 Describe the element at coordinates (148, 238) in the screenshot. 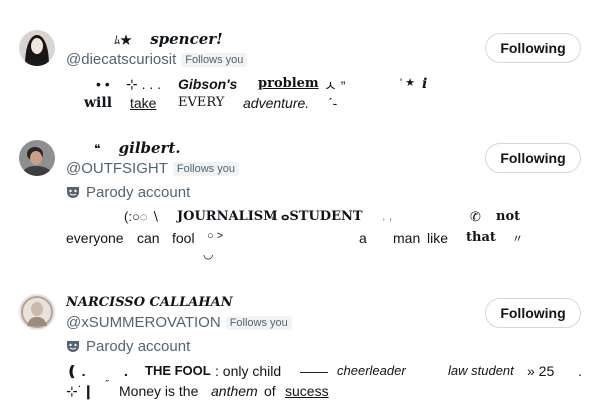

I see `bio-text: can` at that location.